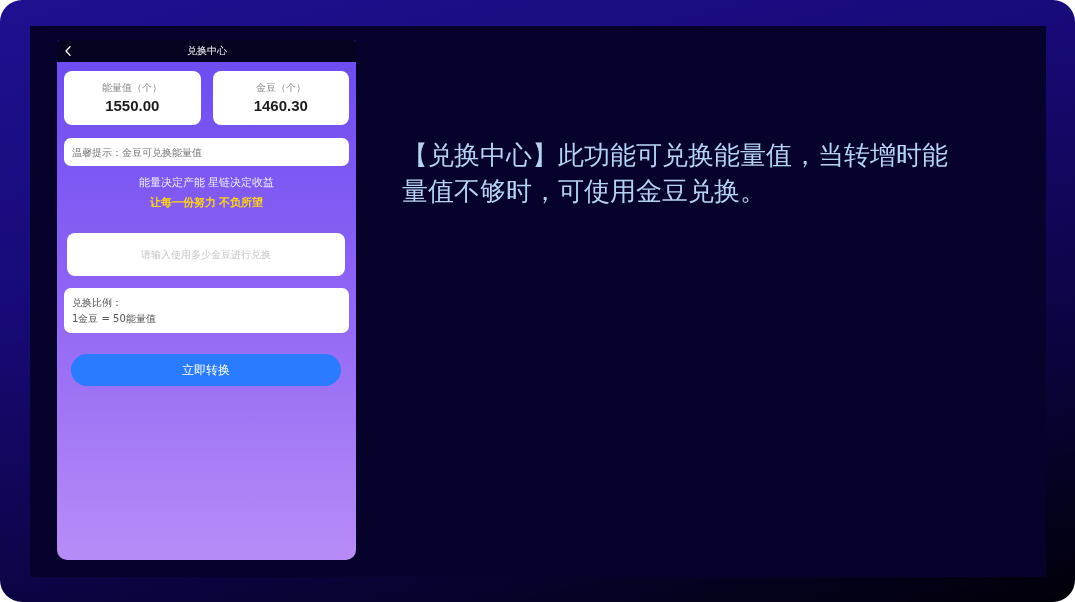 Image resolution: width=1075 pixels, height=602 pixels. Describe the element at coordinates (132, 87) in the screenshot. I see `balance-label: 能量值（个）` at that location.